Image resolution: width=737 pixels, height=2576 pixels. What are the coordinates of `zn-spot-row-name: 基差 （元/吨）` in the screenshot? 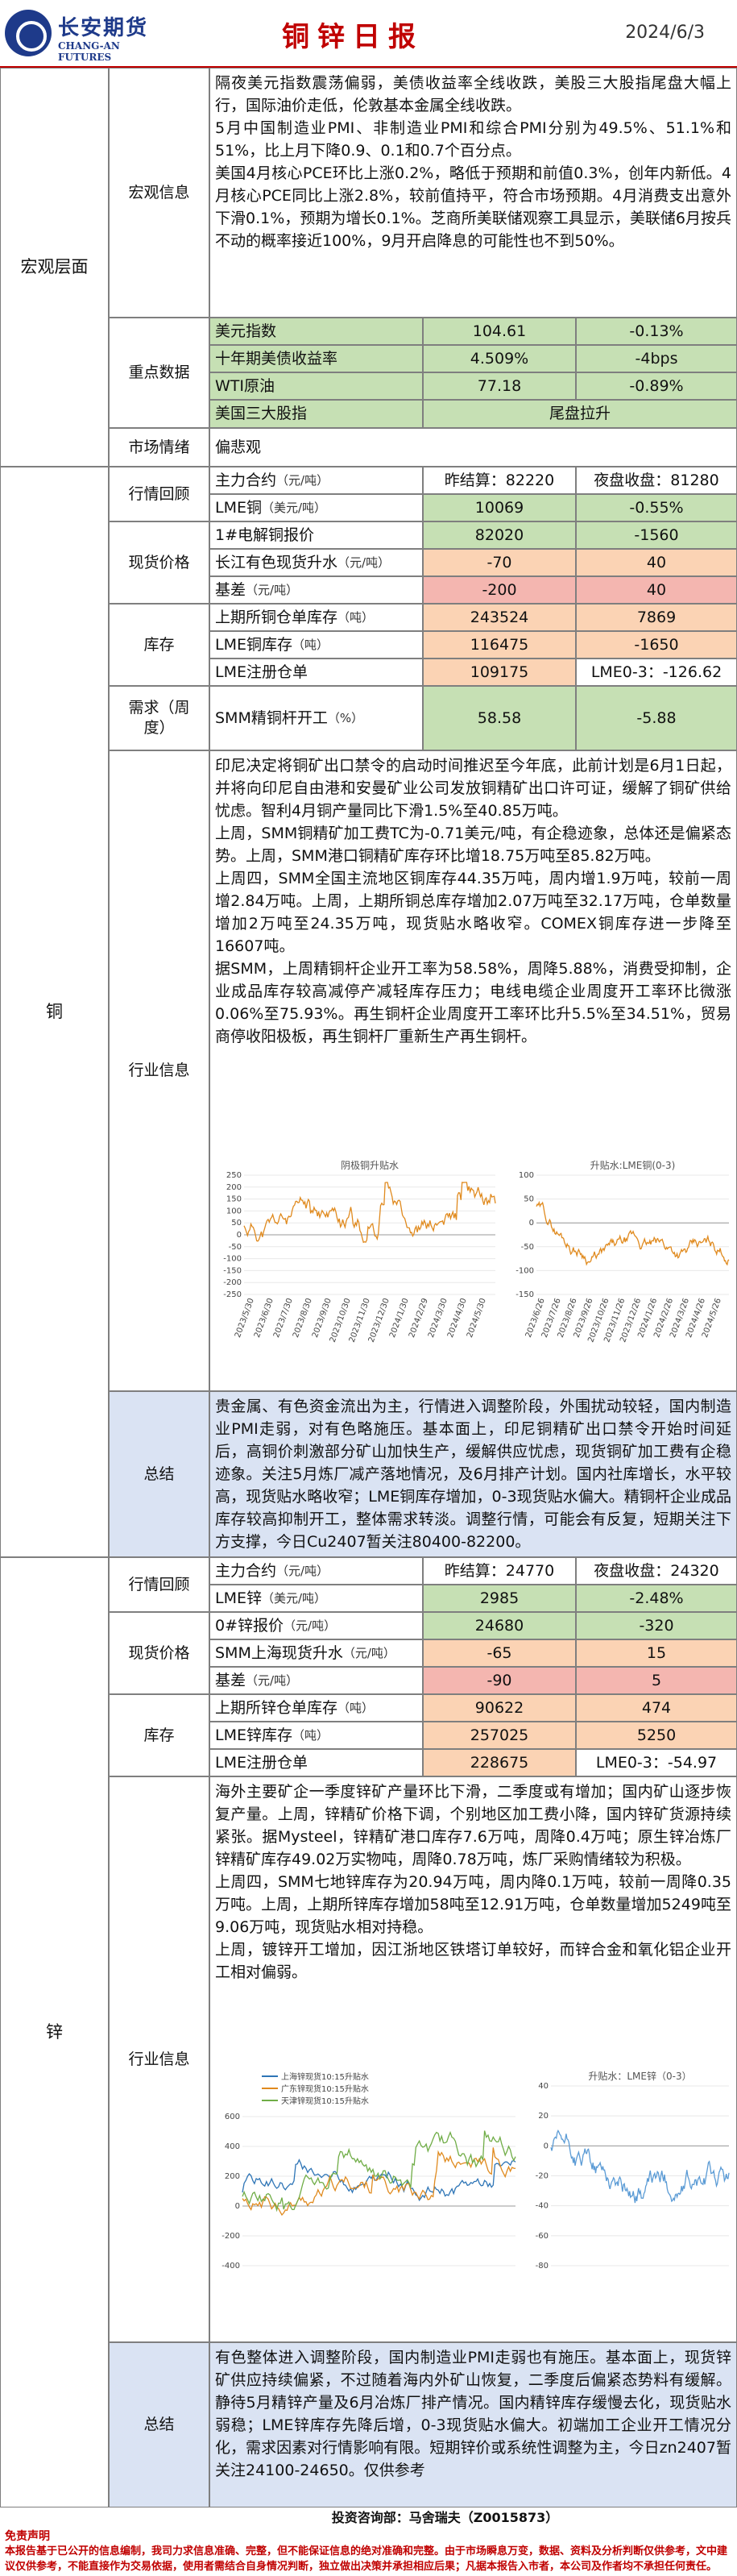 It's located at (316, 1680).